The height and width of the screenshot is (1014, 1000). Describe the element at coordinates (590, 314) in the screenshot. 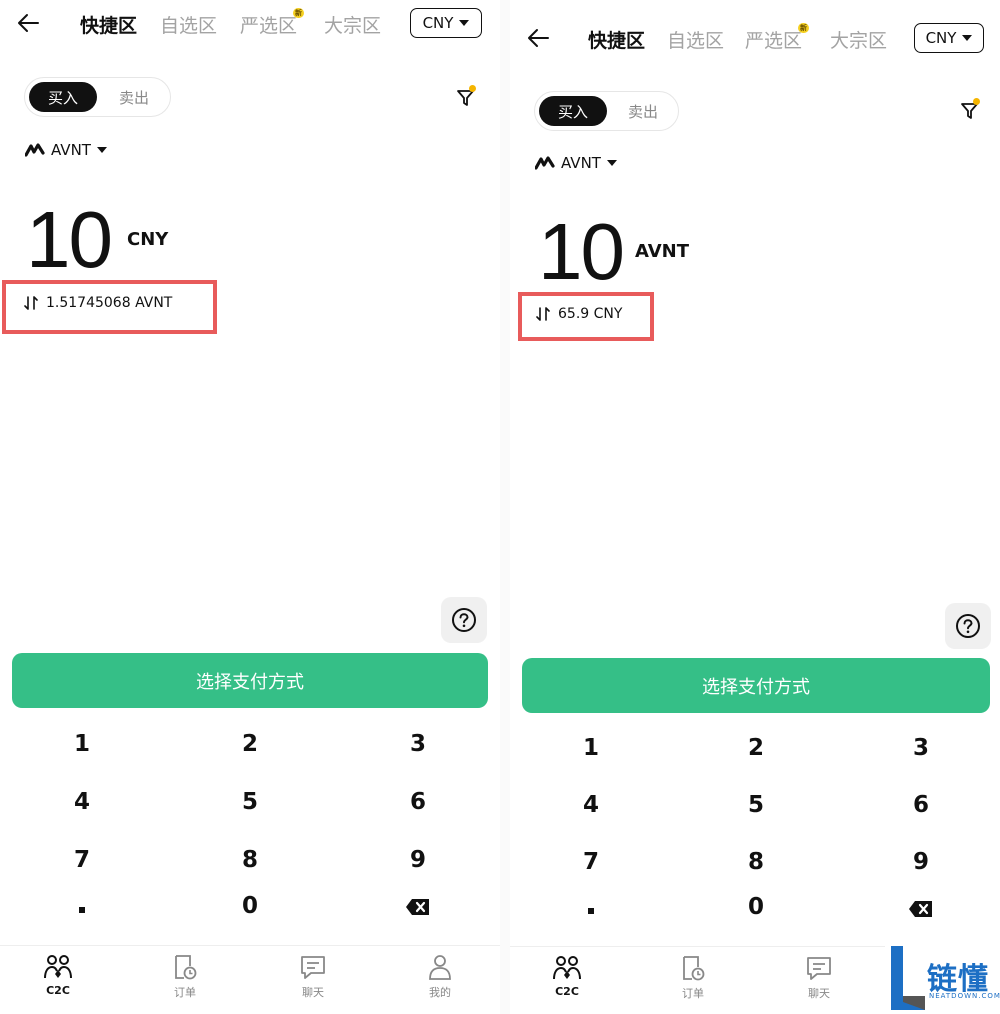

I see `converted-value: 65.9 CNY` at that location.